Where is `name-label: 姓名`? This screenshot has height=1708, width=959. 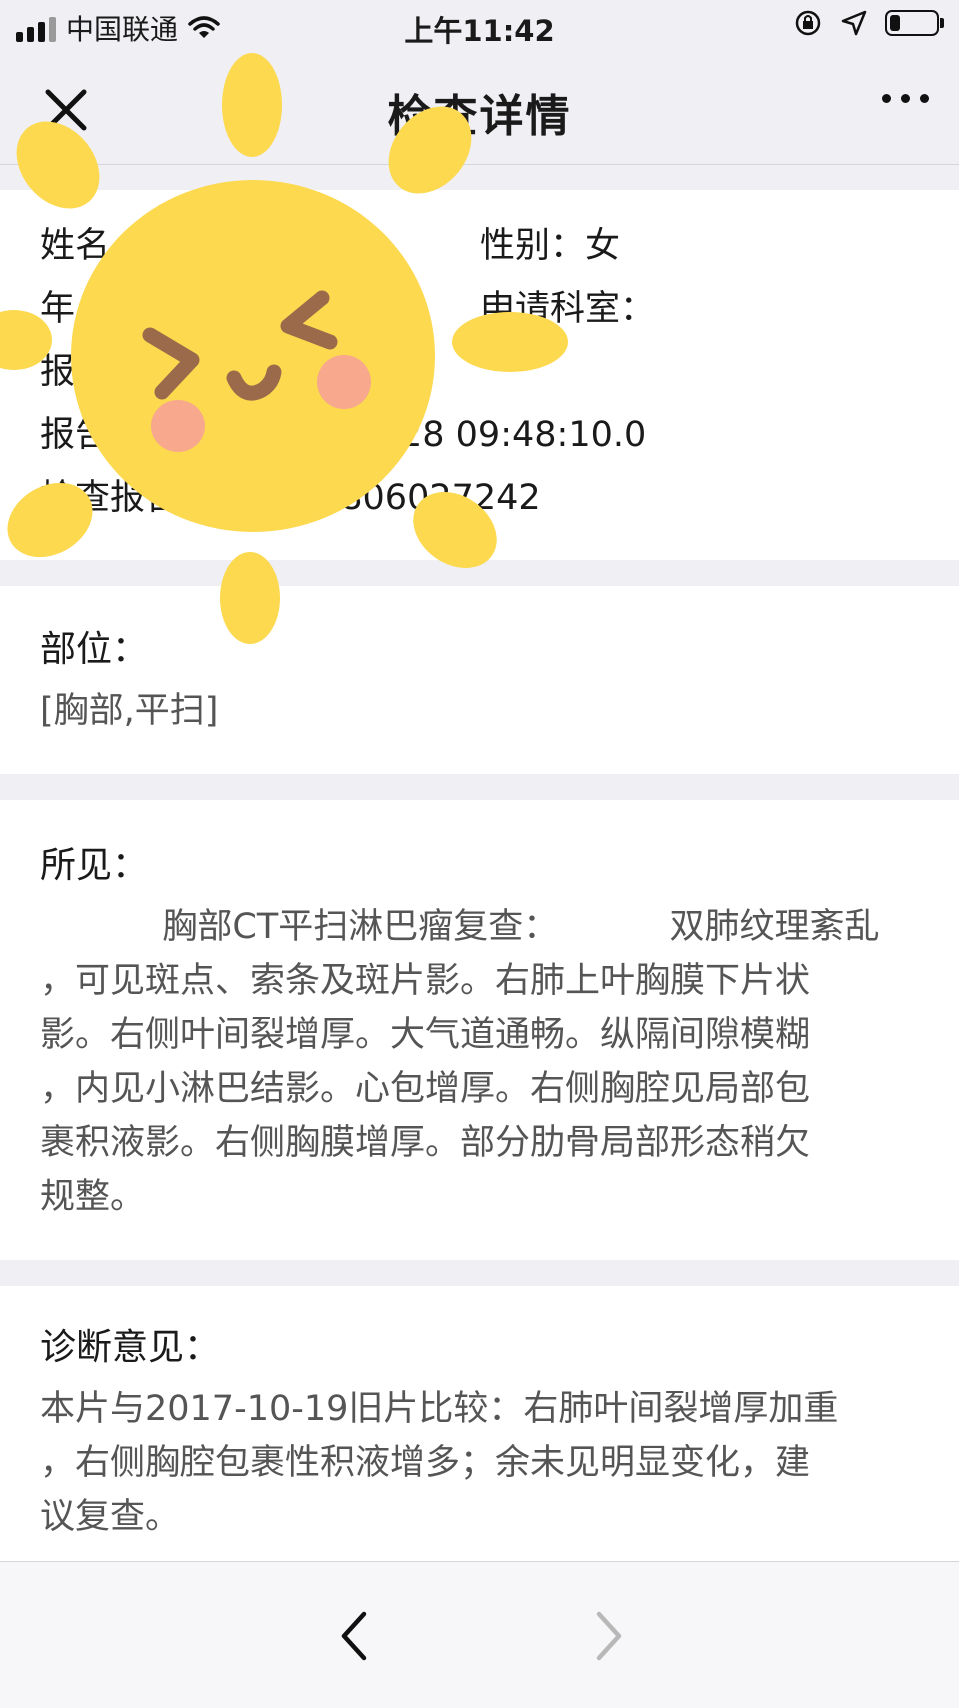 name-label: 姓名 is located at coordinates (75, 246).